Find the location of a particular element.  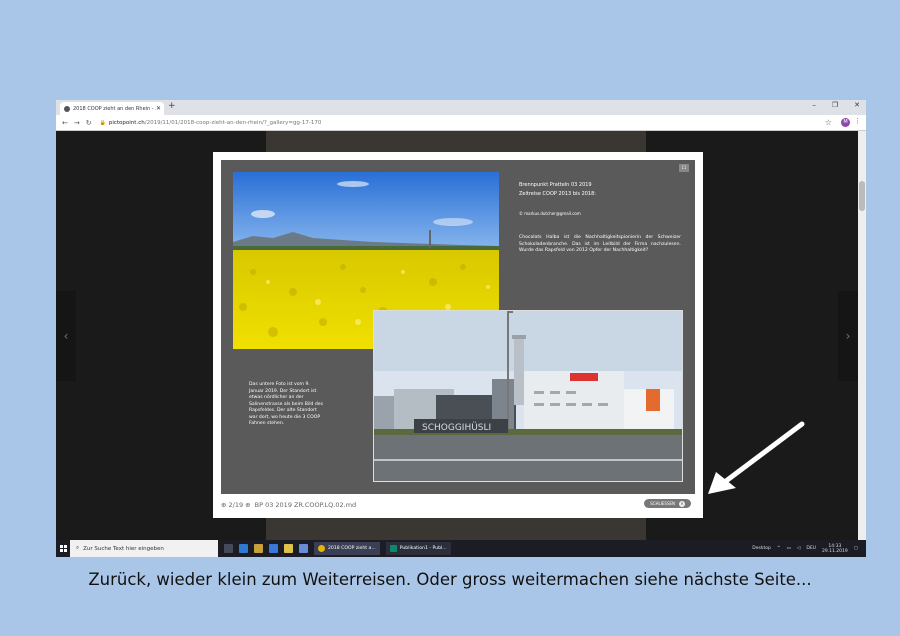

clock: 14:33 29.11.2019 is located at coordinates (835, 549).